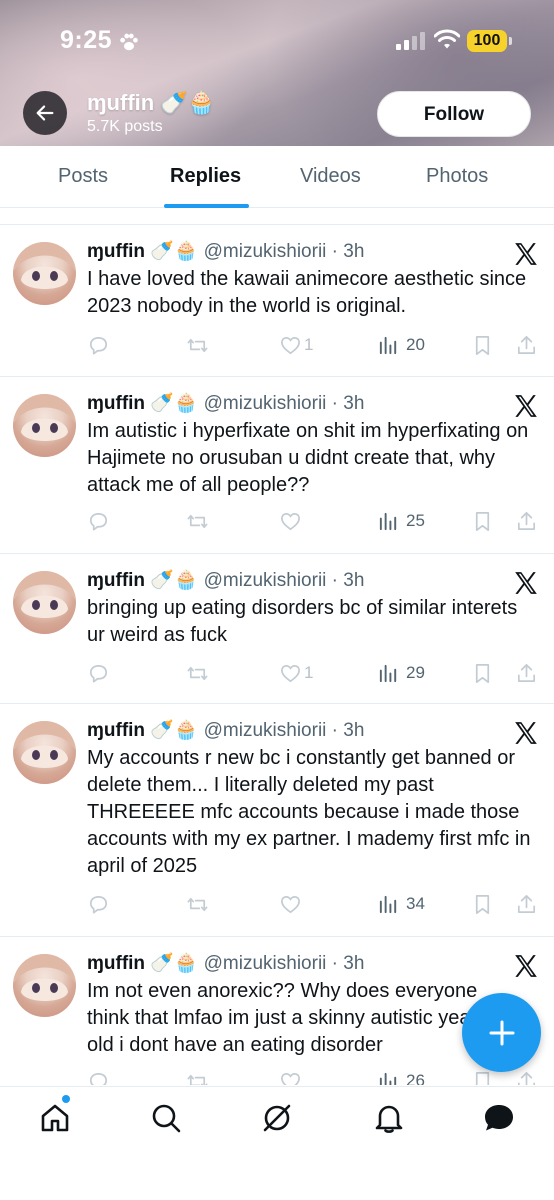  Describe the element at coordinates (454, 114) in the screenshot. I see `follow-button: Follow` at that location.